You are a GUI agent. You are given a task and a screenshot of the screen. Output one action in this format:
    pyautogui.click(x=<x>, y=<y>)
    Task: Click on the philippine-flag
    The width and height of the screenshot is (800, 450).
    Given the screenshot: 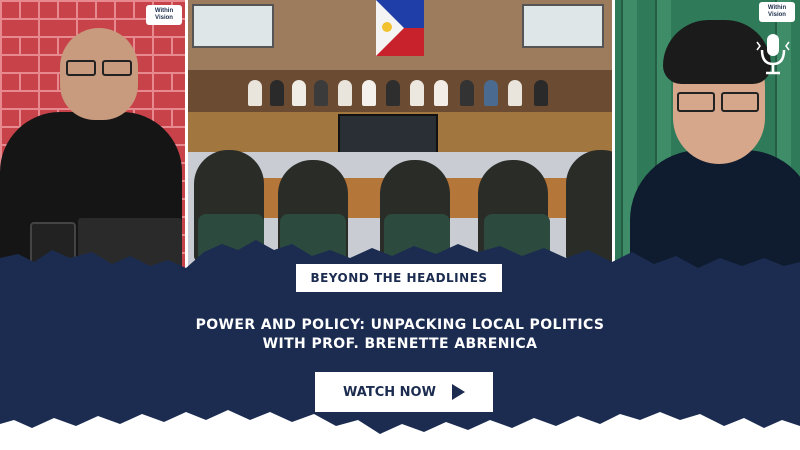 What is the action you would take?
    pyautogui.click(x=400, y=28)
    